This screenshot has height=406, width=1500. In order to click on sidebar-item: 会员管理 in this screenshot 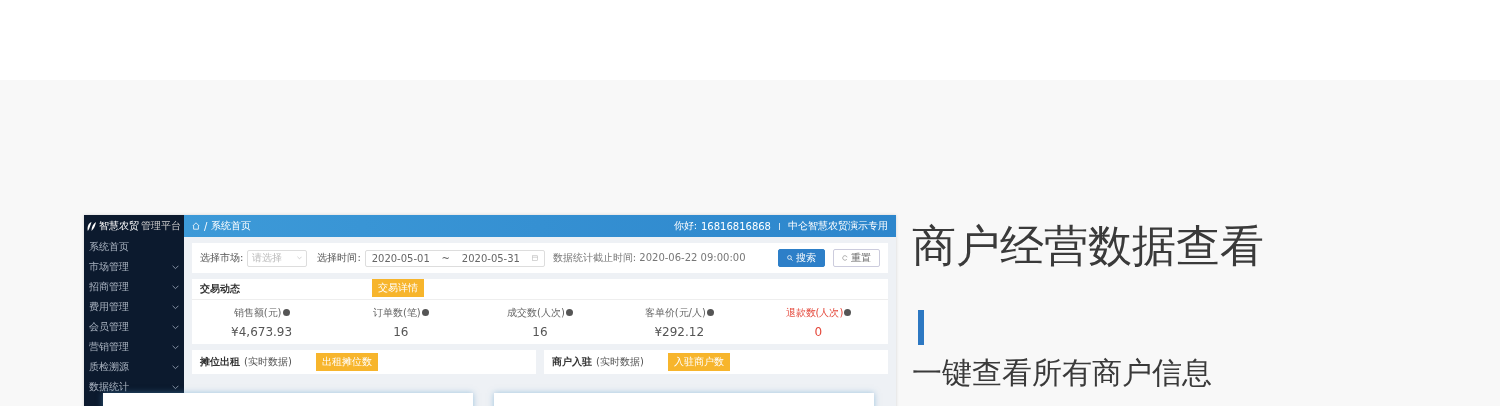, I will do `click(134, 327)`.